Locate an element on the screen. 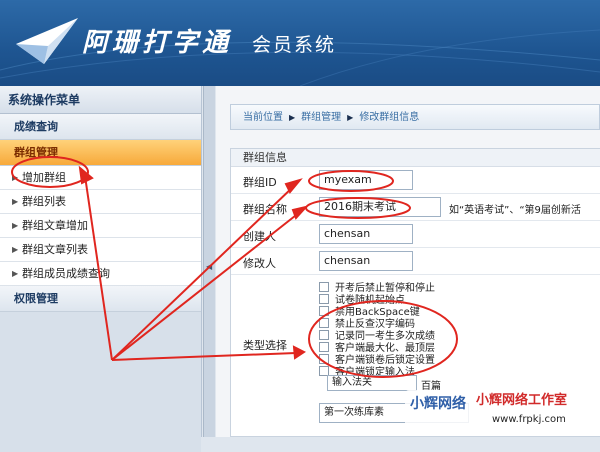 The height and width of the screenshot is (452, 600). sidebar-item-label: 群组文章增加 is located at coordinates (55, 225).